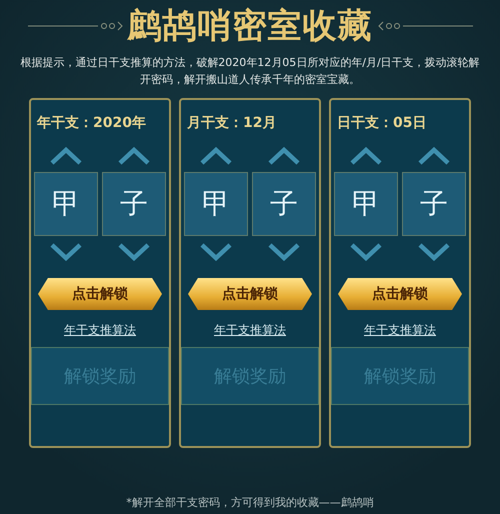 This screenshot has height=514, width=500. Describe the element at coordinates (250, 26) in the screenshot. I see `page-title: 鹧鸪哨密室收藏` at that location.